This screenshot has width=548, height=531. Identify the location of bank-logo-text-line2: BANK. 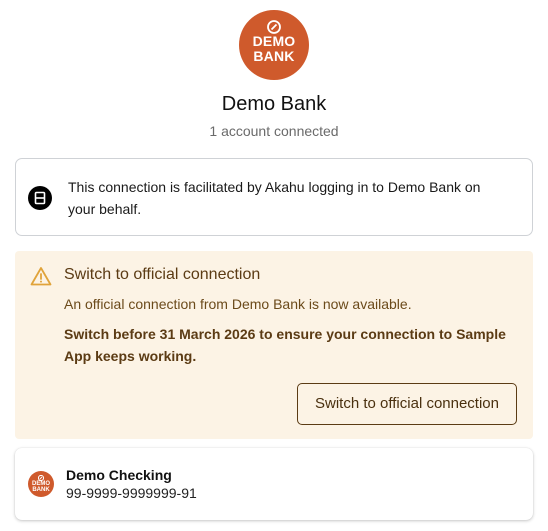
(274, 56).